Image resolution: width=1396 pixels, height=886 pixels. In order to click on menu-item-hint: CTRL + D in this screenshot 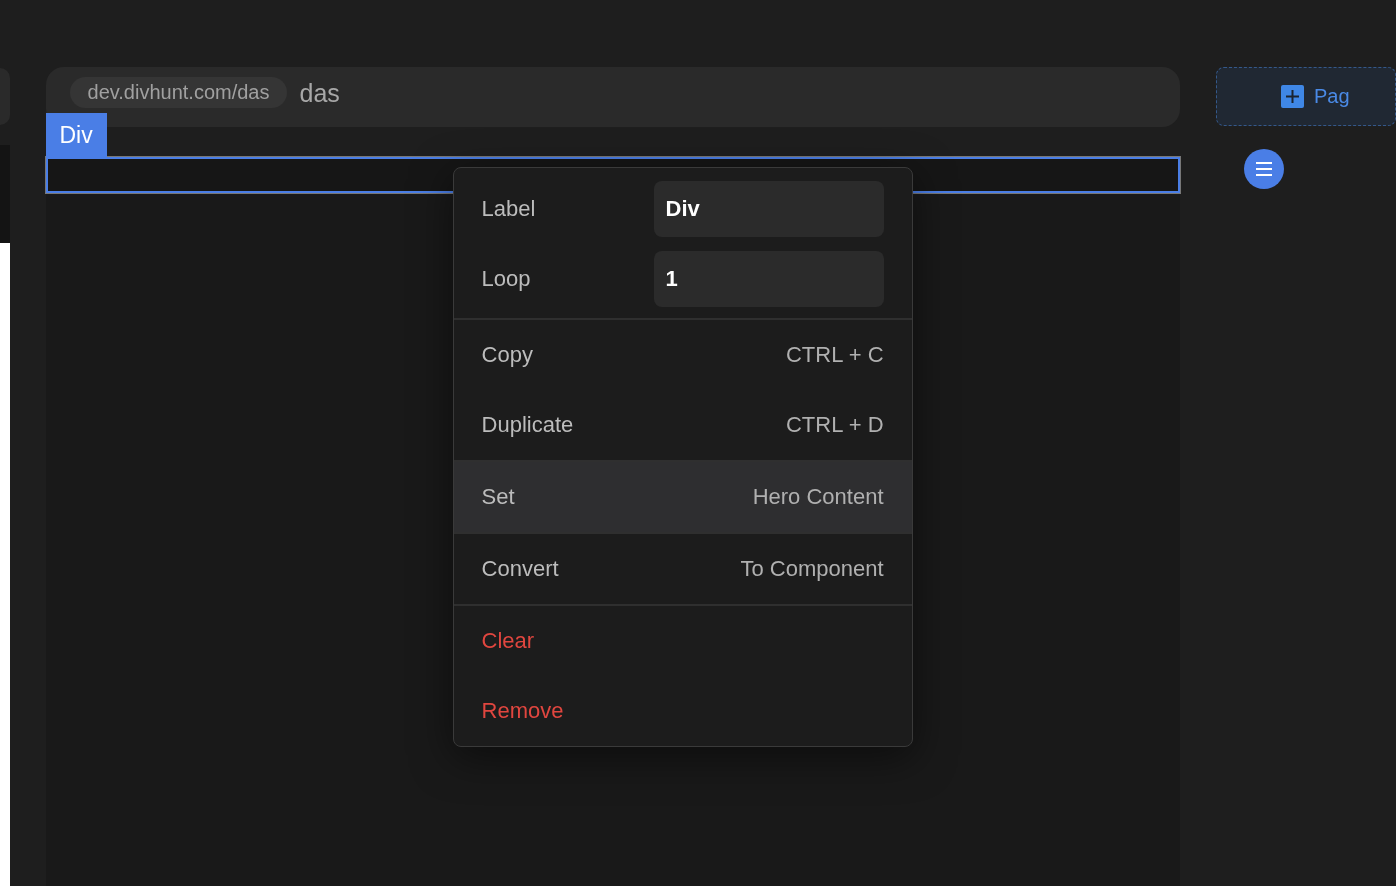, I will do `click(834, 425)`.